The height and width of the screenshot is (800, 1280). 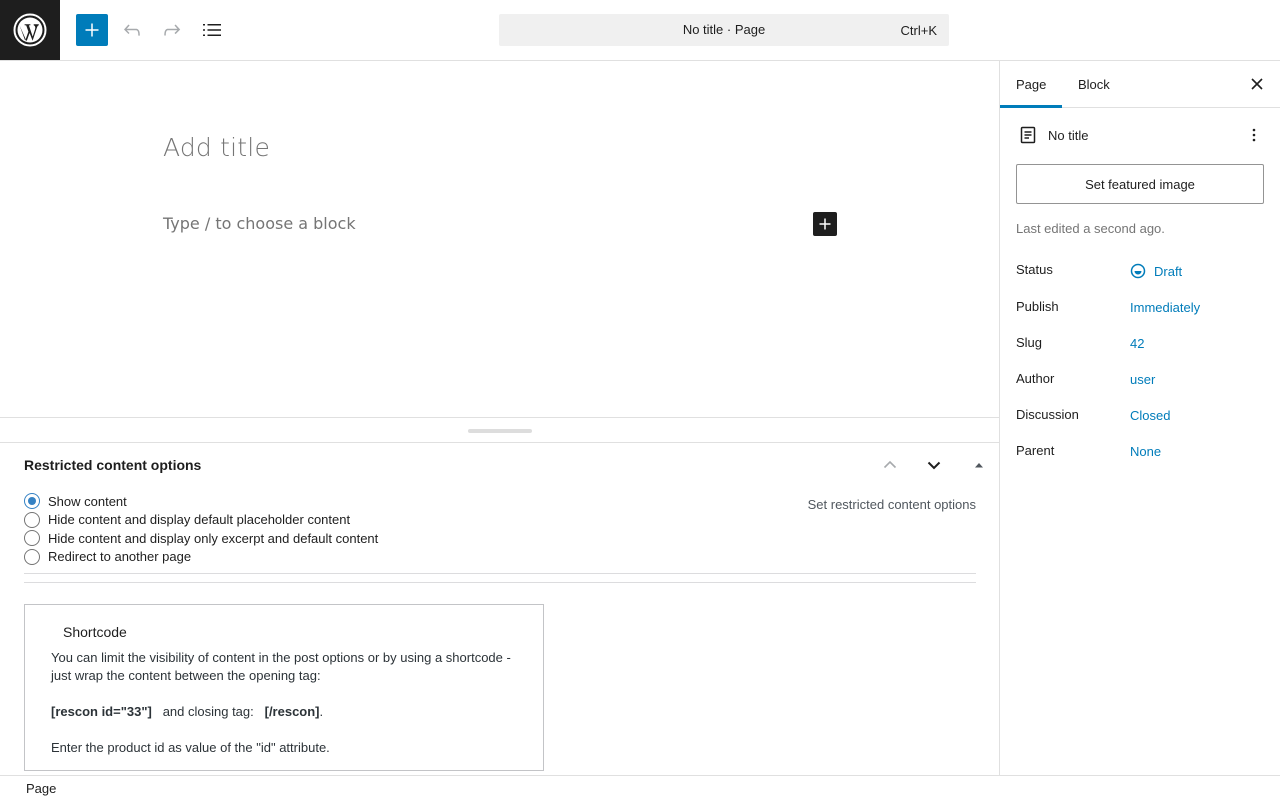 I want to click on triangle-up-icon, so click(x=979, y=465).